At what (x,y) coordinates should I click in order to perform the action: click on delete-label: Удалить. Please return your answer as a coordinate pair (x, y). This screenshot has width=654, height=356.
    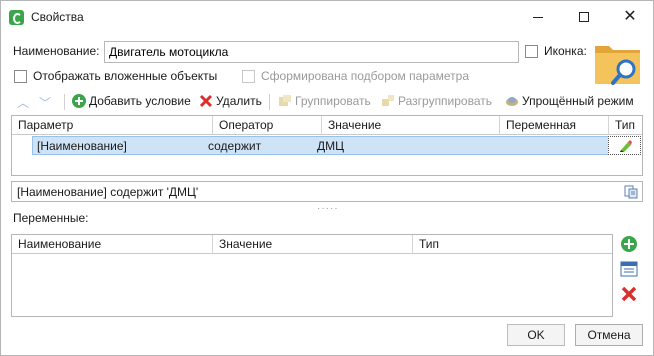
    Looking at the image, I should click on (239, 101).